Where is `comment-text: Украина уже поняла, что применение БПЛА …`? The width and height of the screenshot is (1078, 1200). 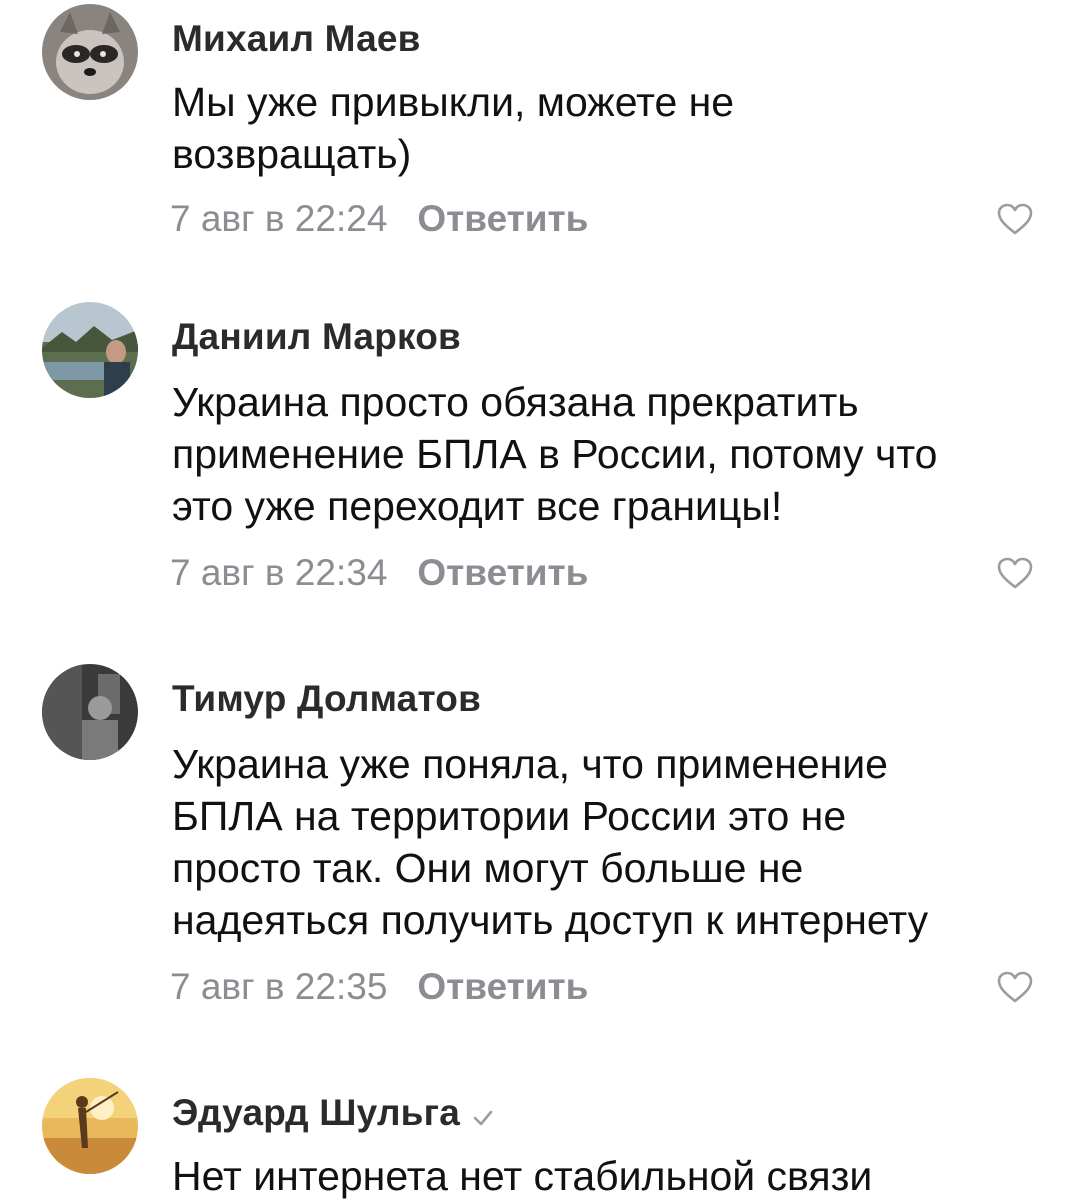 comment-text: Украина уже поняла, что применение БПЛА … is located at coordinates (550, 842).